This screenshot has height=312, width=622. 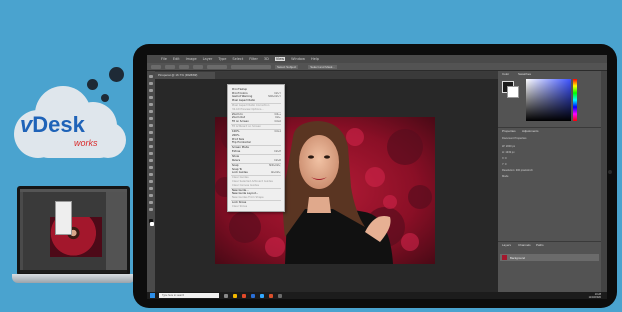 I want to click on adjustments-panel-tab: Adjustments, so click(x=530, y=131).